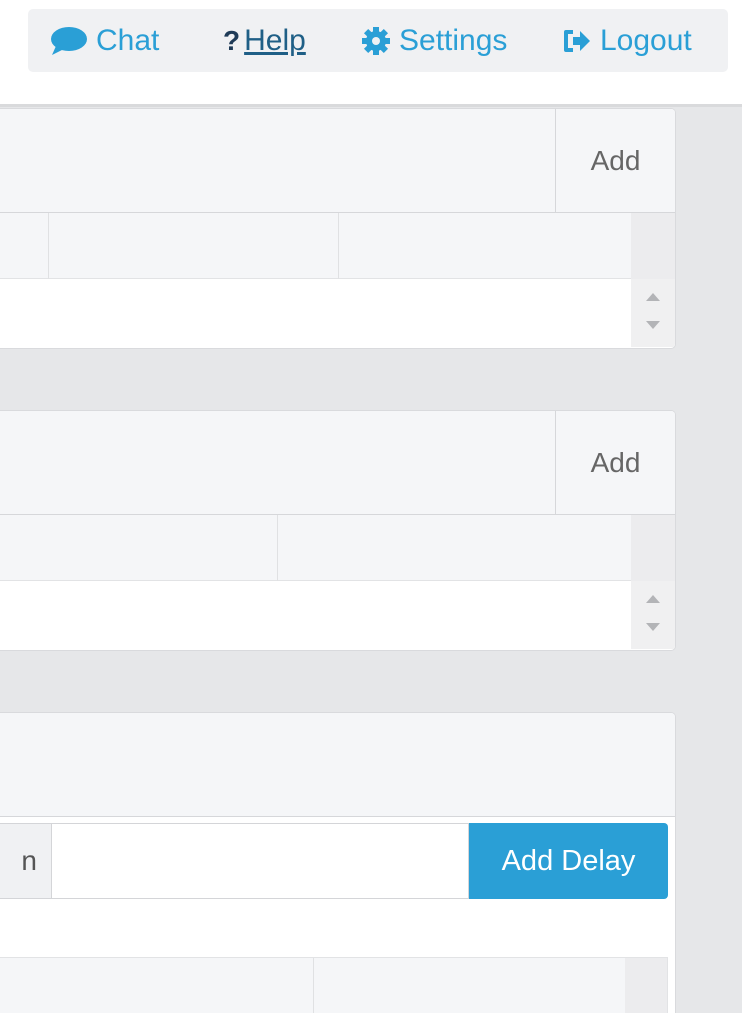 This screenshot has height=1013, width=742. I want to click on panel-1-add-button: Add, so click(615, 160).